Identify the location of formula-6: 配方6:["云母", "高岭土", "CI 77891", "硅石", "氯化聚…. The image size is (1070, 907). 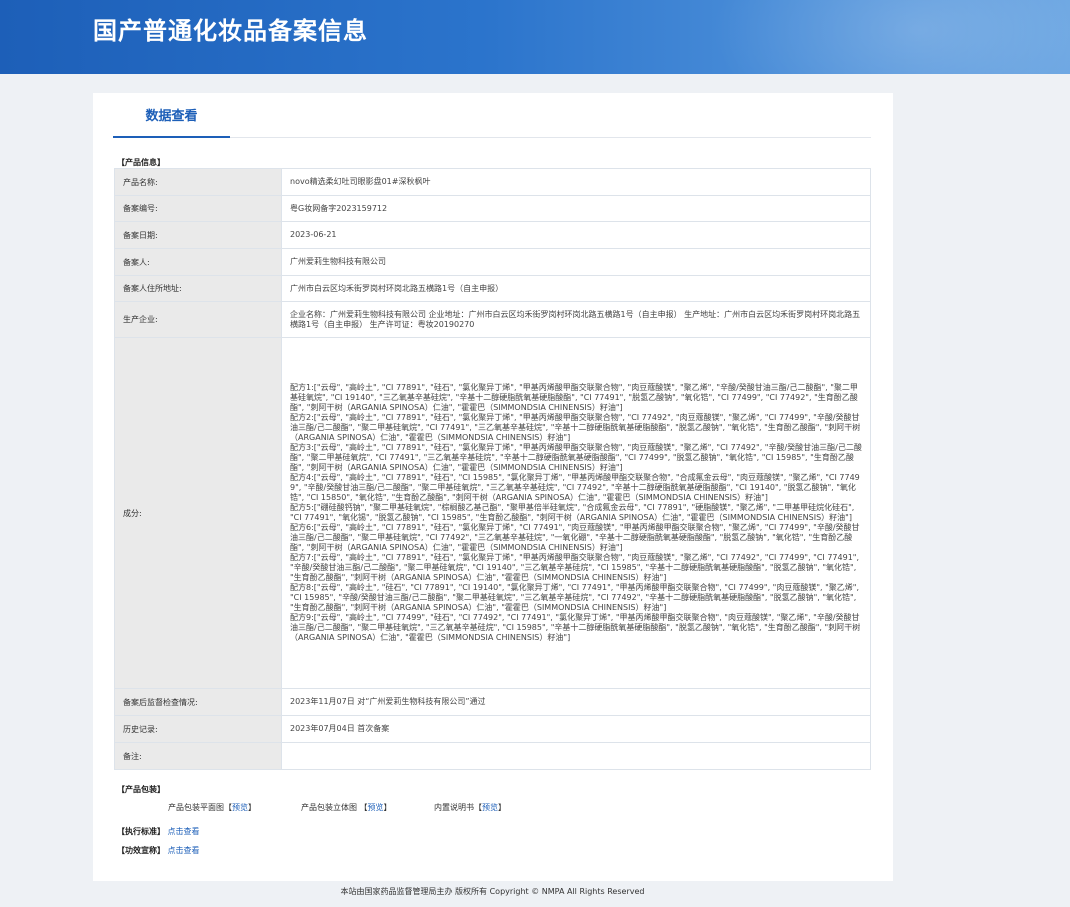
(575, 537).